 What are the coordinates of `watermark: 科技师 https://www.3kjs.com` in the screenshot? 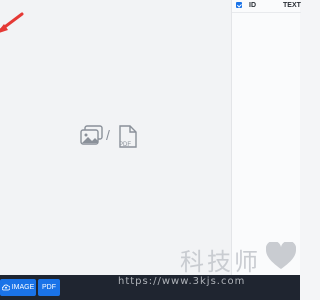 It's located at (208, 267).